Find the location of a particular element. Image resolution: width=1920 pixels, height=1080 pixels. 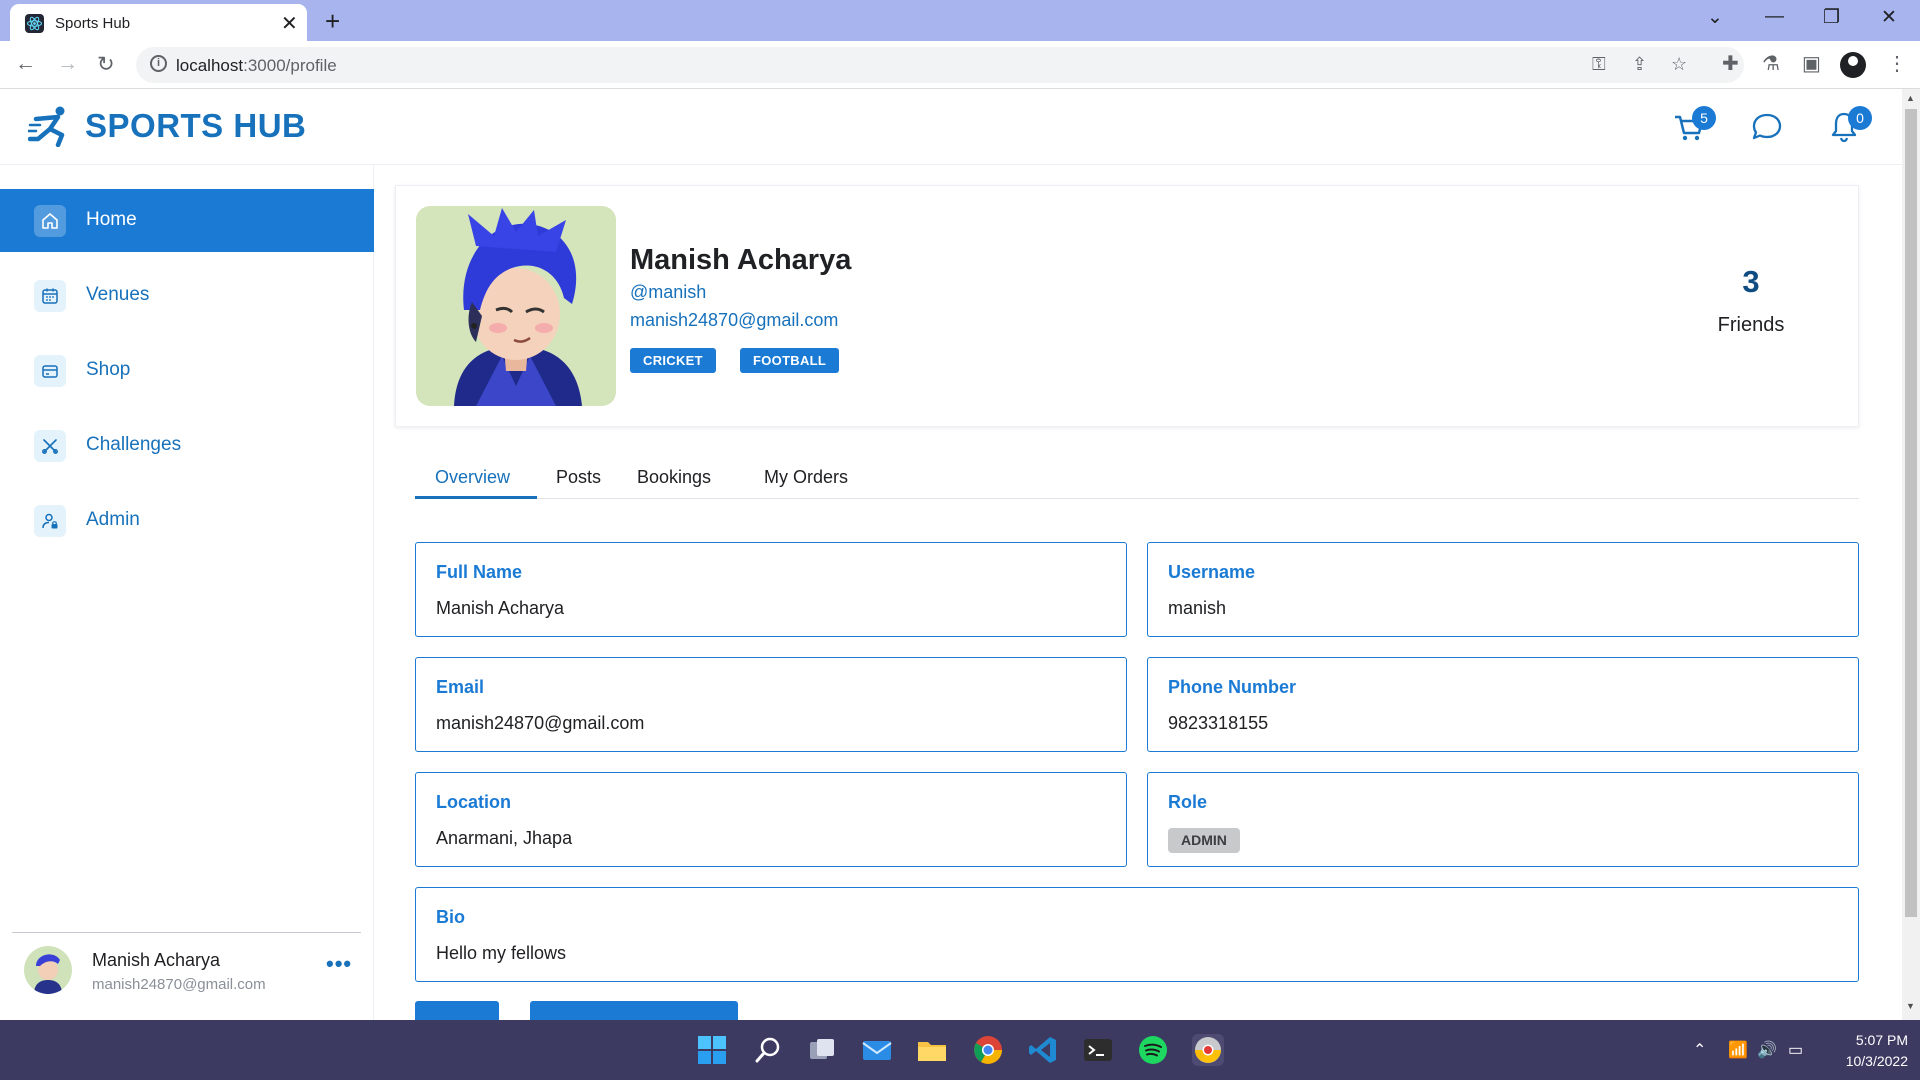

tab-search-chevron-icon: ⌄ is located at coordinates (1715, 17).